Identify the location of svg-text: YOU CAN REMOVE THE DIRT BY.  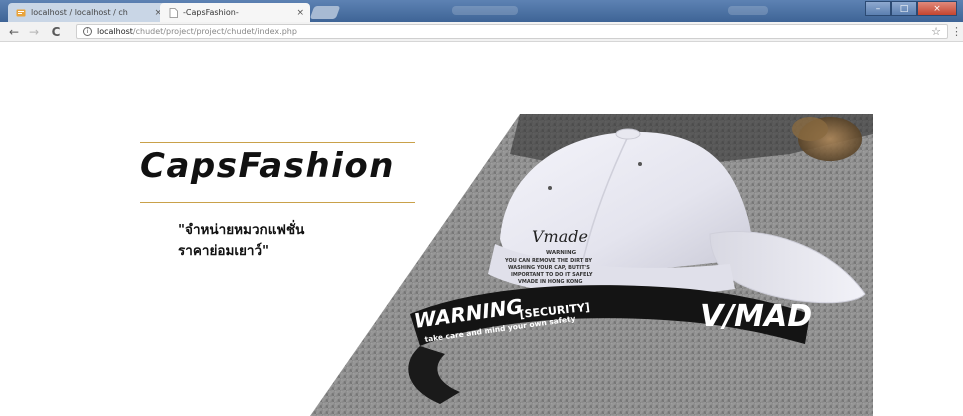
(548, 261).